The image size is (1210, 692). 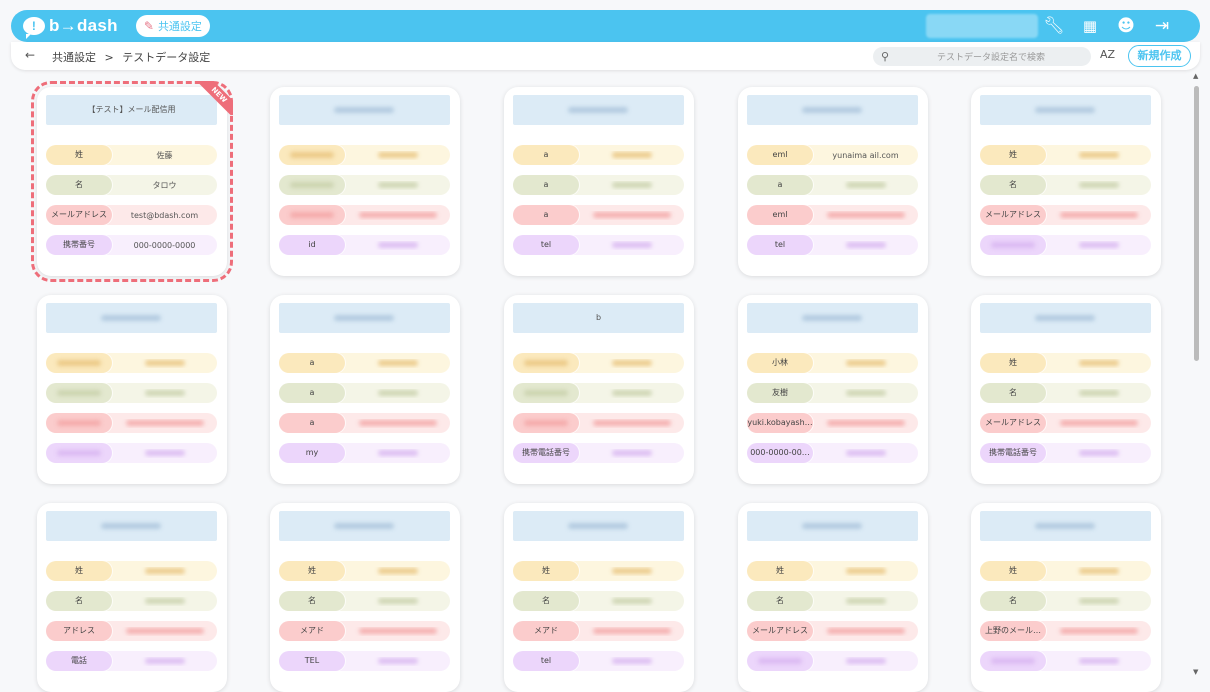 What do you see at coordinates (1159, 56) in the screenshot?
I see `new-create-button: 新規作成` at bounding box center [1159, 56].